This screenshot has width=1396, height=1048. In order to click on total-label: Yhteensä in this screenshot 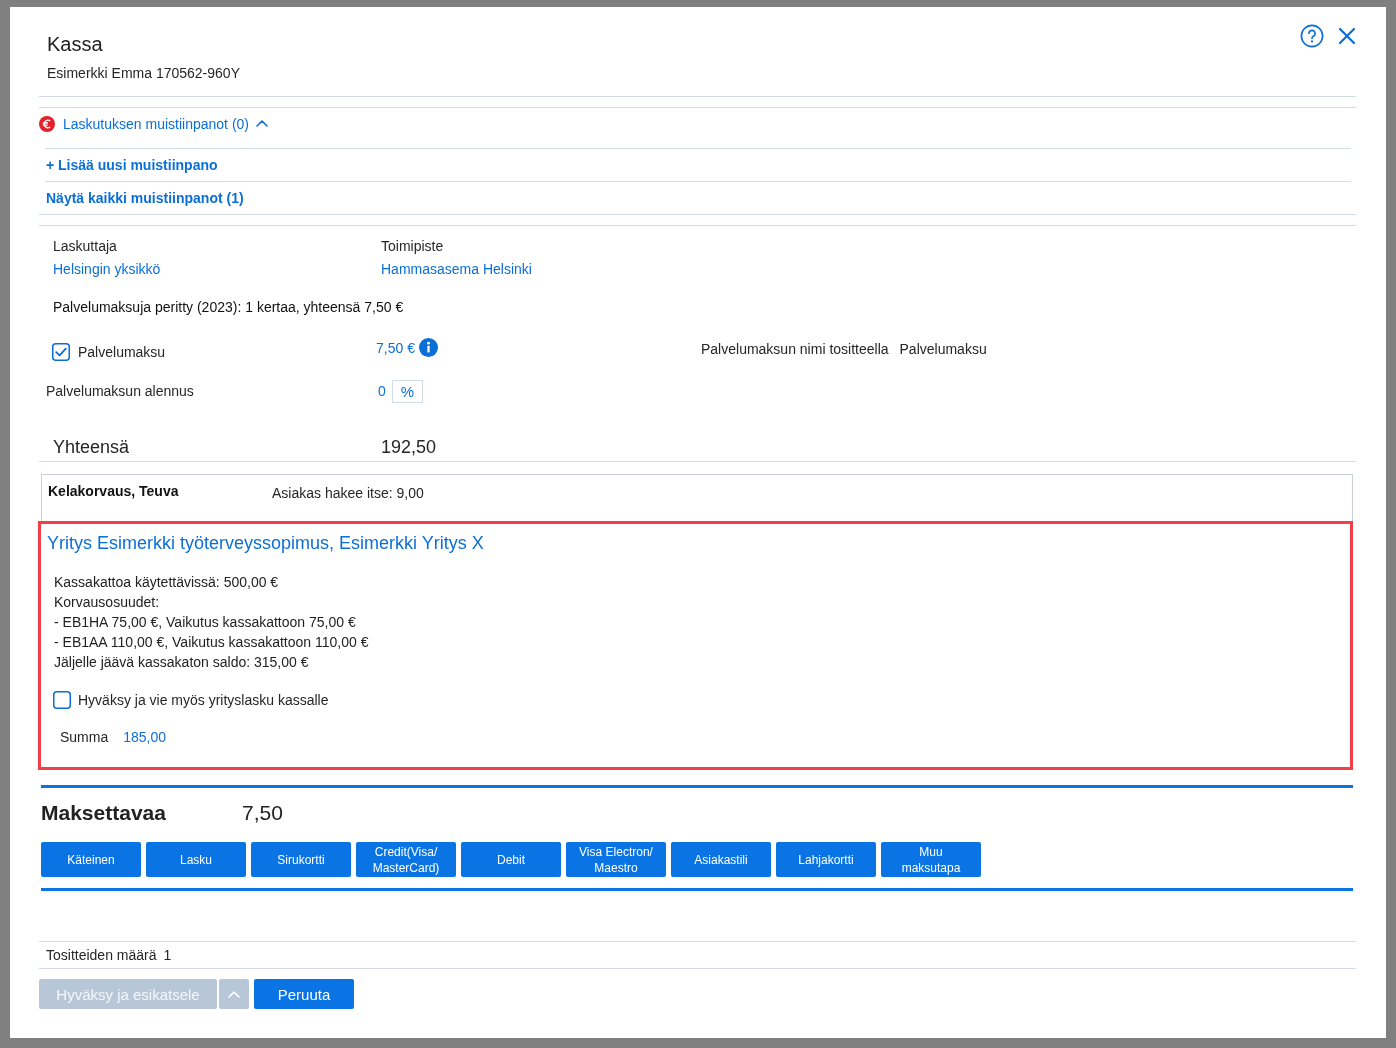, I will do `click(91, 447)`.